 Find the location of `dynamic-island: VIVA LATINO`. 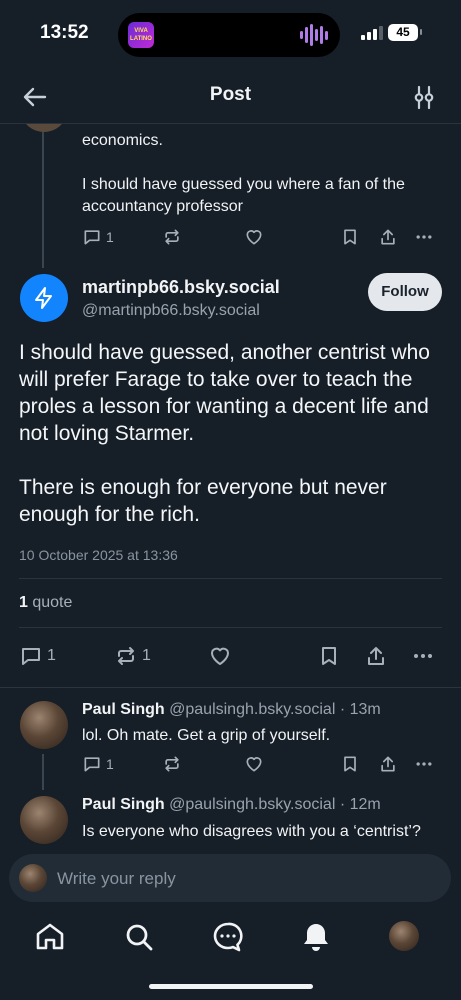

dynamic-island: VIVA LATINO is located at coordinates (229, 35).